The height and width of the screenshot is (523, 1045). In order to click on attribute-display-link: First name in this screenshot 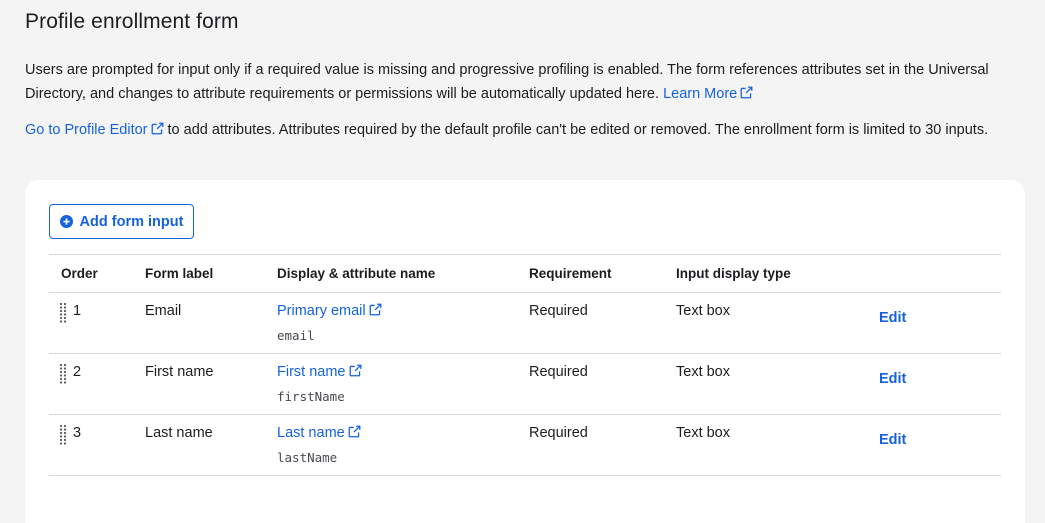, I will do `click(319, 372)`.